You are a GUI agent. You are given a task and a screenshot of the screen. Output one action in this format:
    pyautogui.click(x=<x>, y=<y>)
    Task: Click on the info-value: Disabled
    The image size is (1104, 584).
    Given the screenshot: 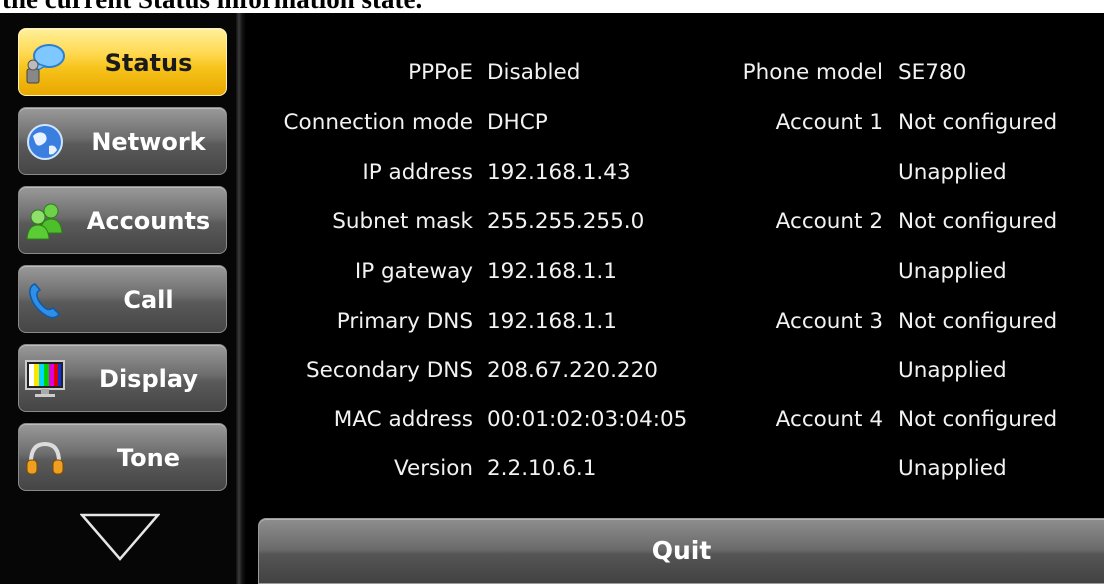 What is the action you would take?
    pyautogui.click(x=534, y=72)
    